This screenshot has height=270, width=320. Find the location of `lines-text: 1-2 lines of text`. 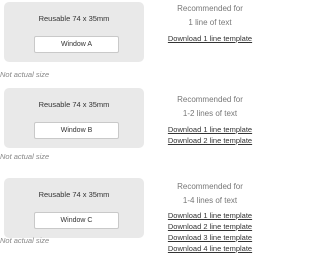

lines-text: 1-2 lines of text is located at coordinates (210, 113).